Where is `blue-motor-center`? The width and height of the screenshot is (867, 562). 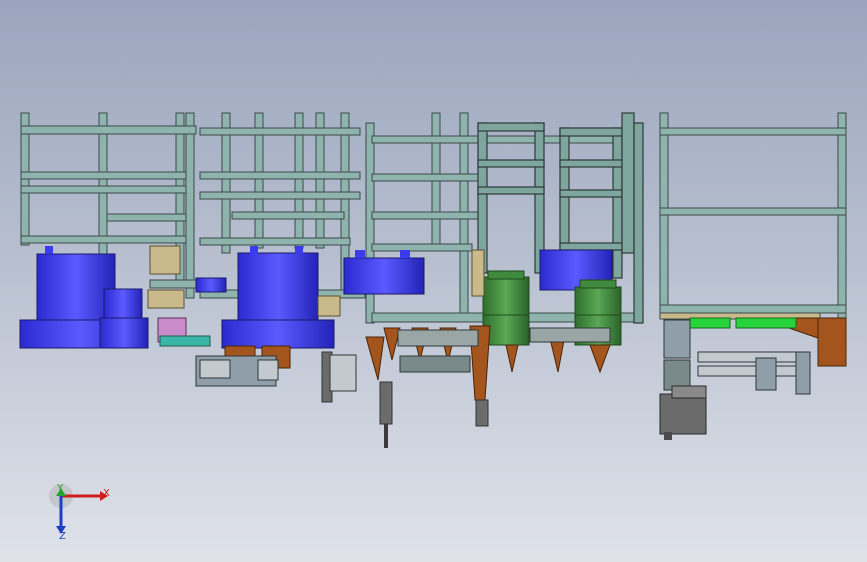
blue-motor-center is located at coordinates (278, 297).